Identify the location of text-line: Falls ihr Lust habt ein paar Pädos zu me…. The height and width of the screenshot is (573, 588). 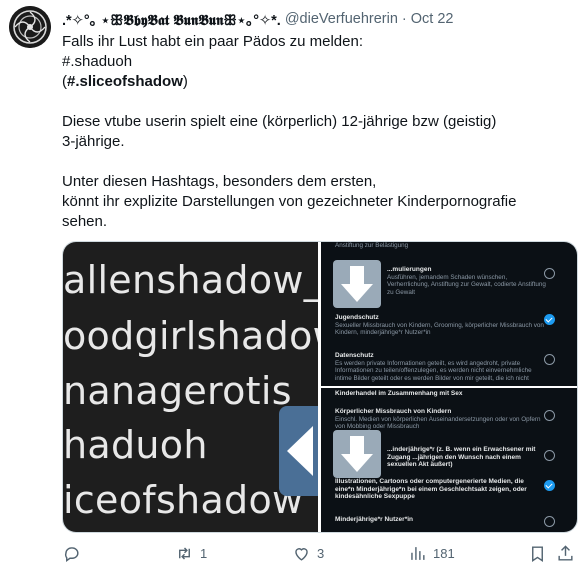
(213, 41).